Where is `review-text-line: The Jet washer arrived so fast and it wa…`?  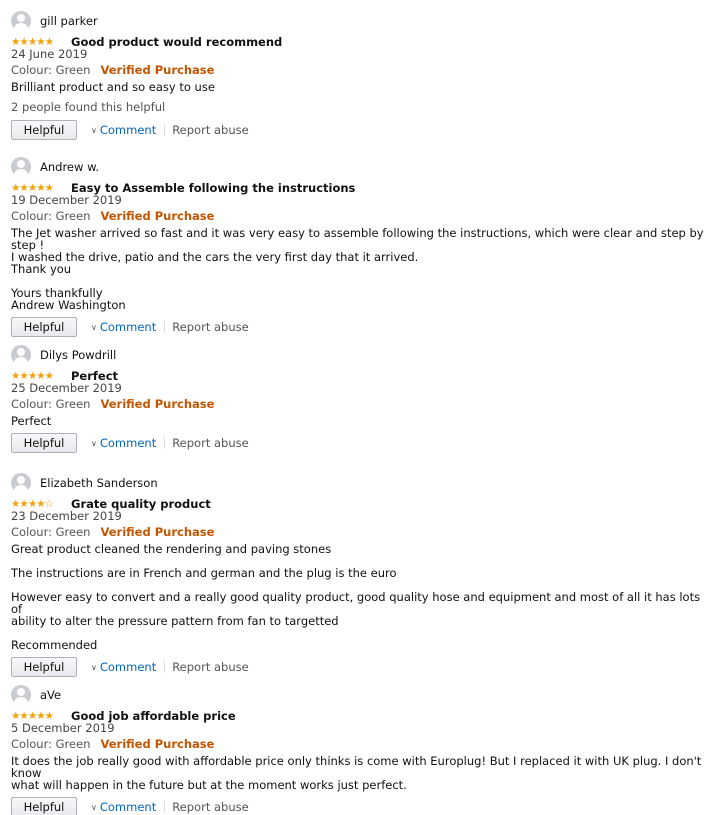
review-text-line: The Jet washer arrived so fast and it wa… is located at coordinates (357, 239).